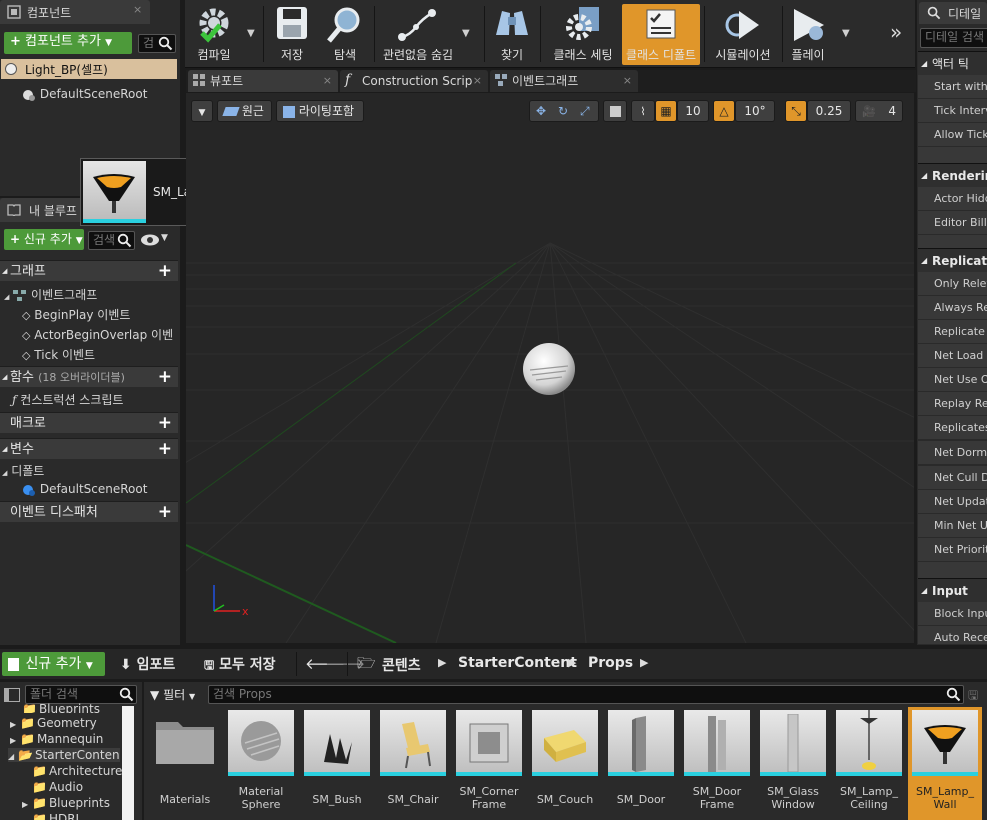  Describe the element at coordinates (586, 694) in the screenshot. I see `asset-search-input: 검색 Props` at that location.